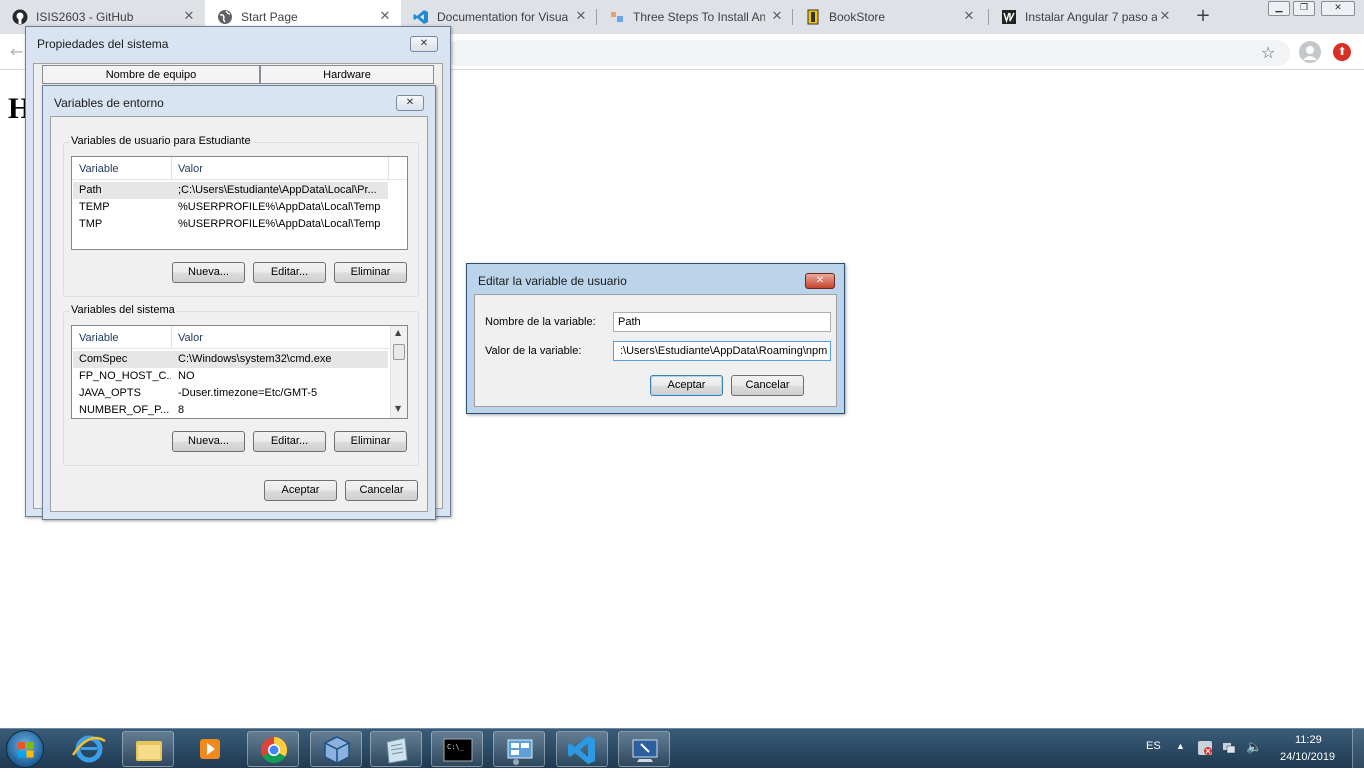 The width and height of the screenshot is (1364, 772). What do you see at coordinates (225, 17) in the screenshot?
I see `globe-icon` at bounding box center [225, 17].